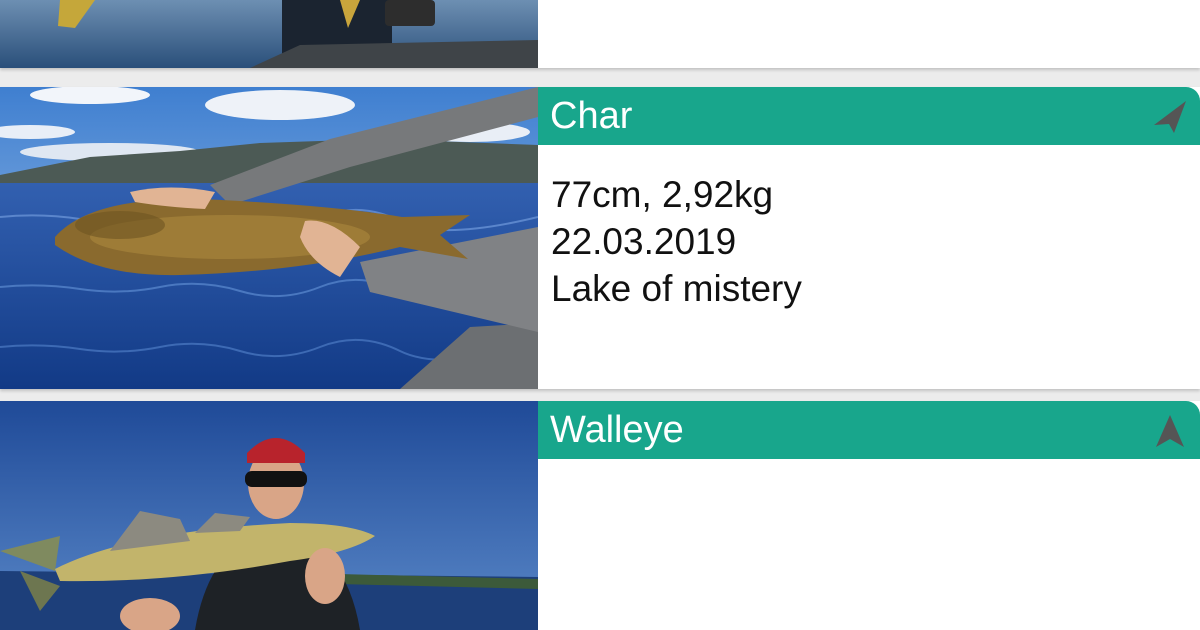 This screenshot has width=1200, height=630. Describe the element at coordinates (617, 430) in the screenshot. I see `catch-species-title: Walleye` at that location.